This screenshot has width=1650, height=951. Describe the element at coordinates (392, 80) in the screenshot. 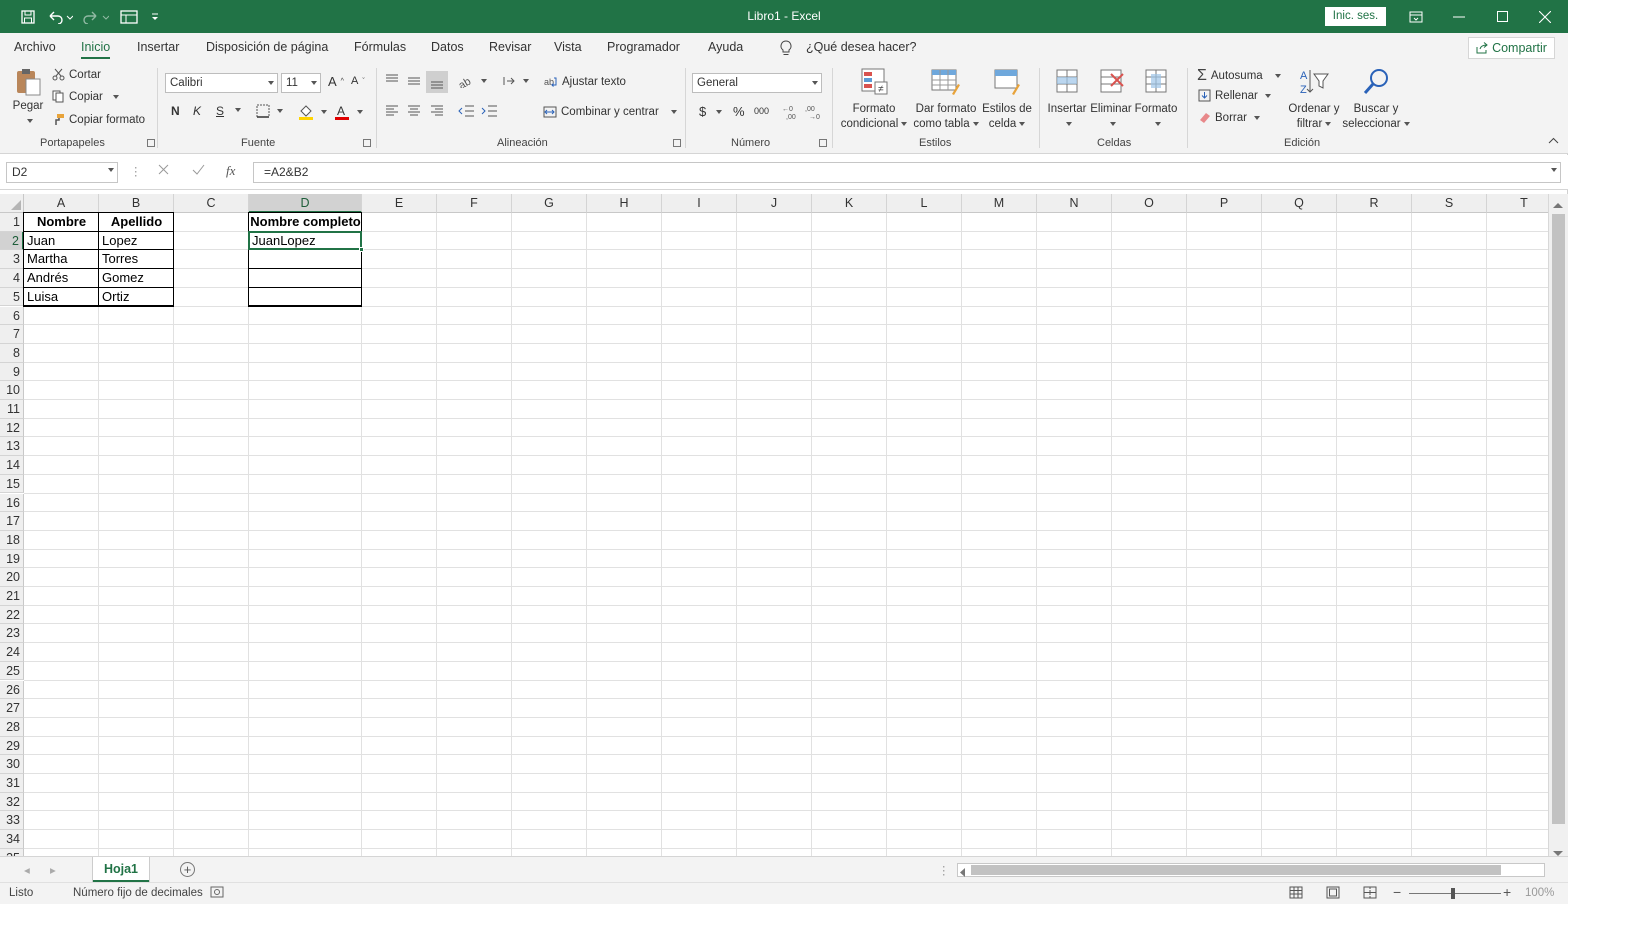

I see `align-top-icon` at that location.